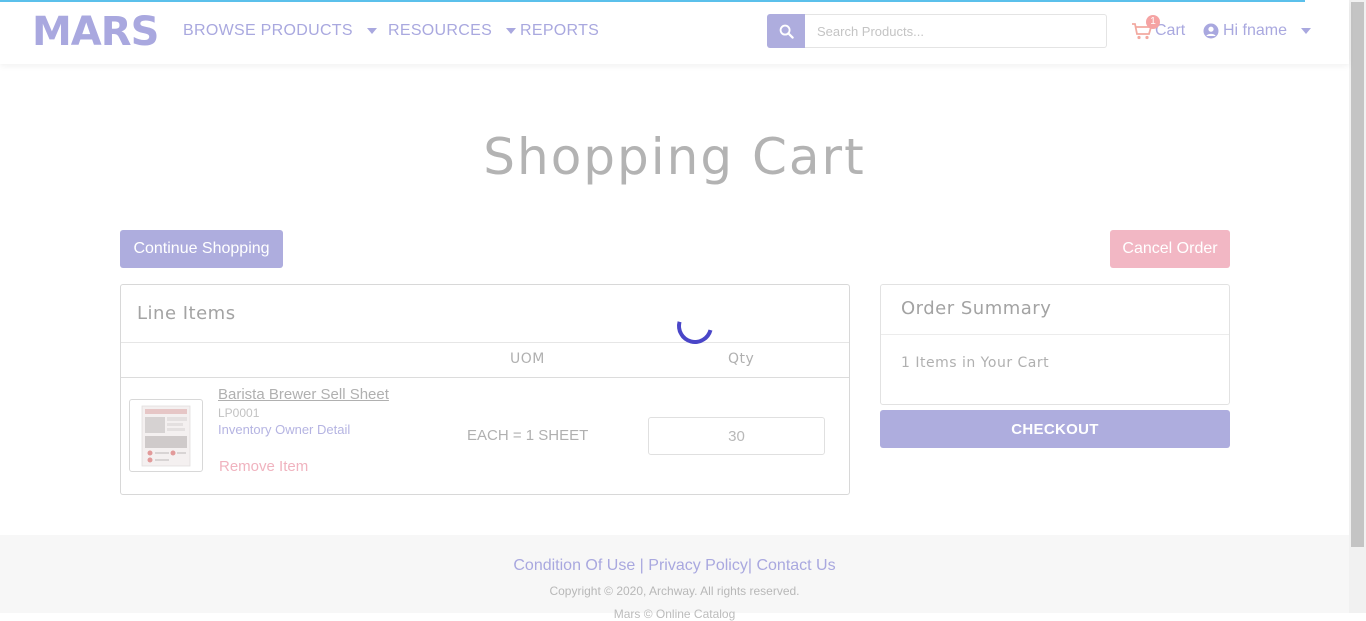  I want to click on nav-resources: RESOURCES, so click(452, 31).